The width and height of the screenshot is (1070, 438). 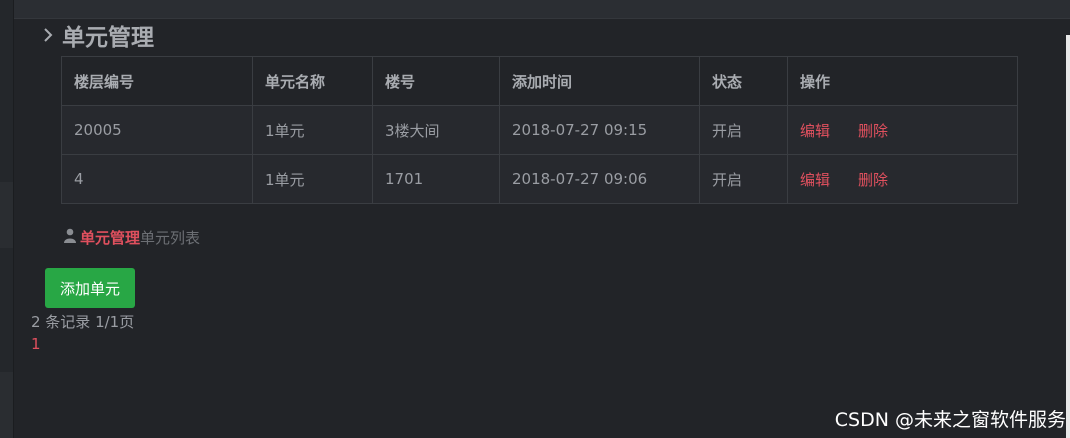 I want to click on column-header: 单元名称, so click(x=312, y=81).